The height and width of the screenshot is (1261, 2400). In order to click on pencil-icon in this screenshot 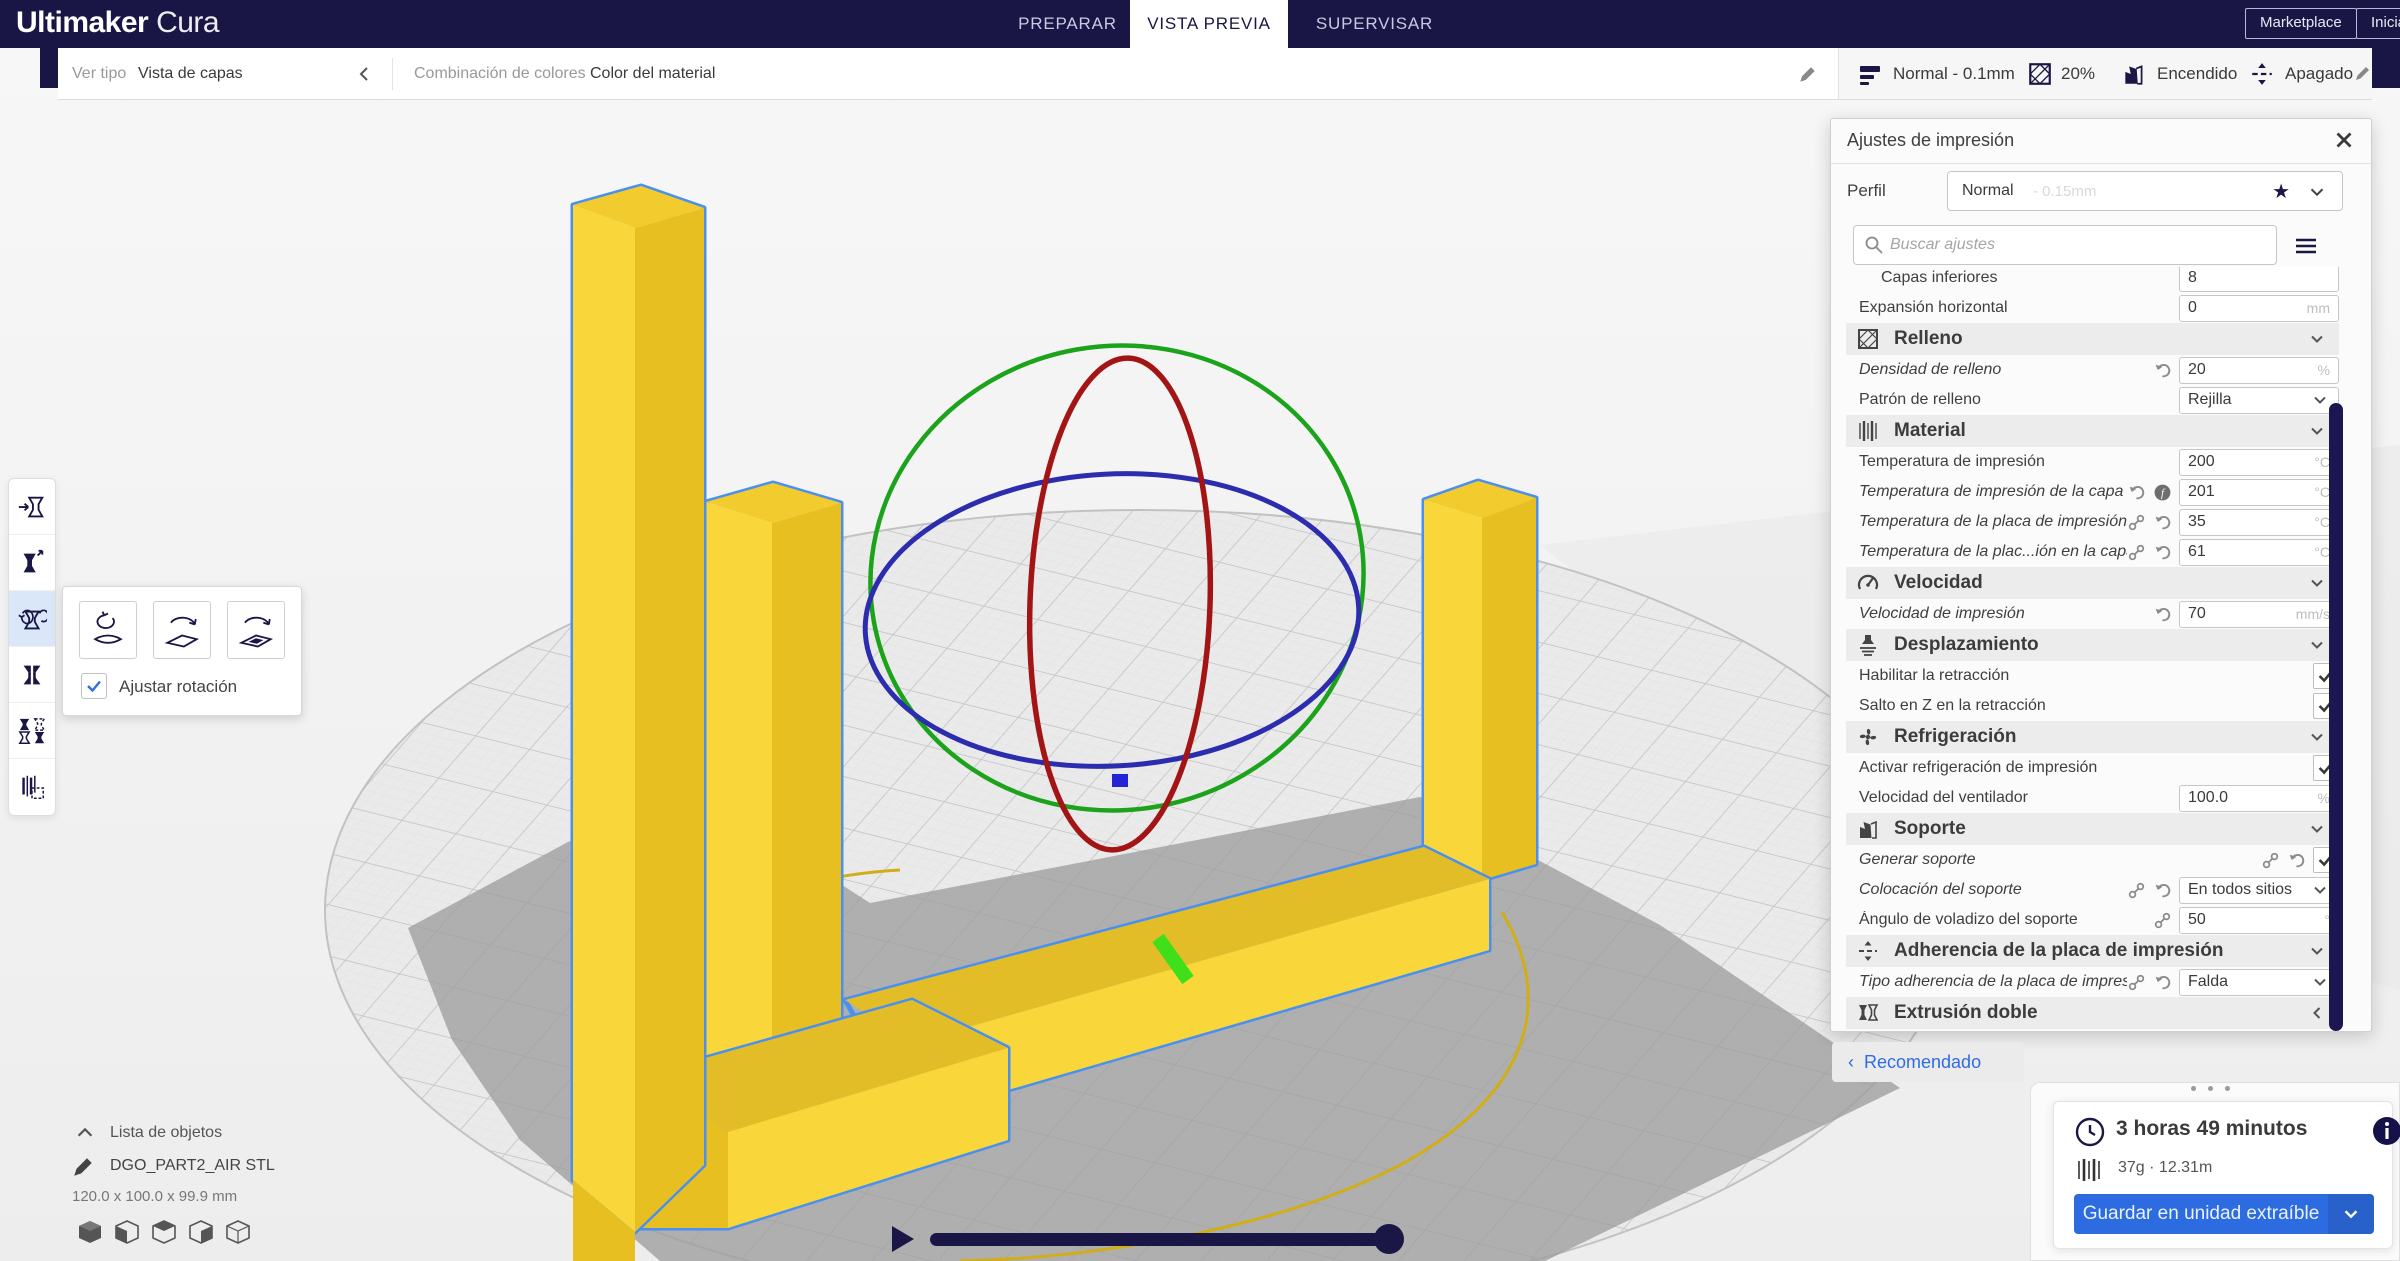, I will do `click(1808, 74)`.